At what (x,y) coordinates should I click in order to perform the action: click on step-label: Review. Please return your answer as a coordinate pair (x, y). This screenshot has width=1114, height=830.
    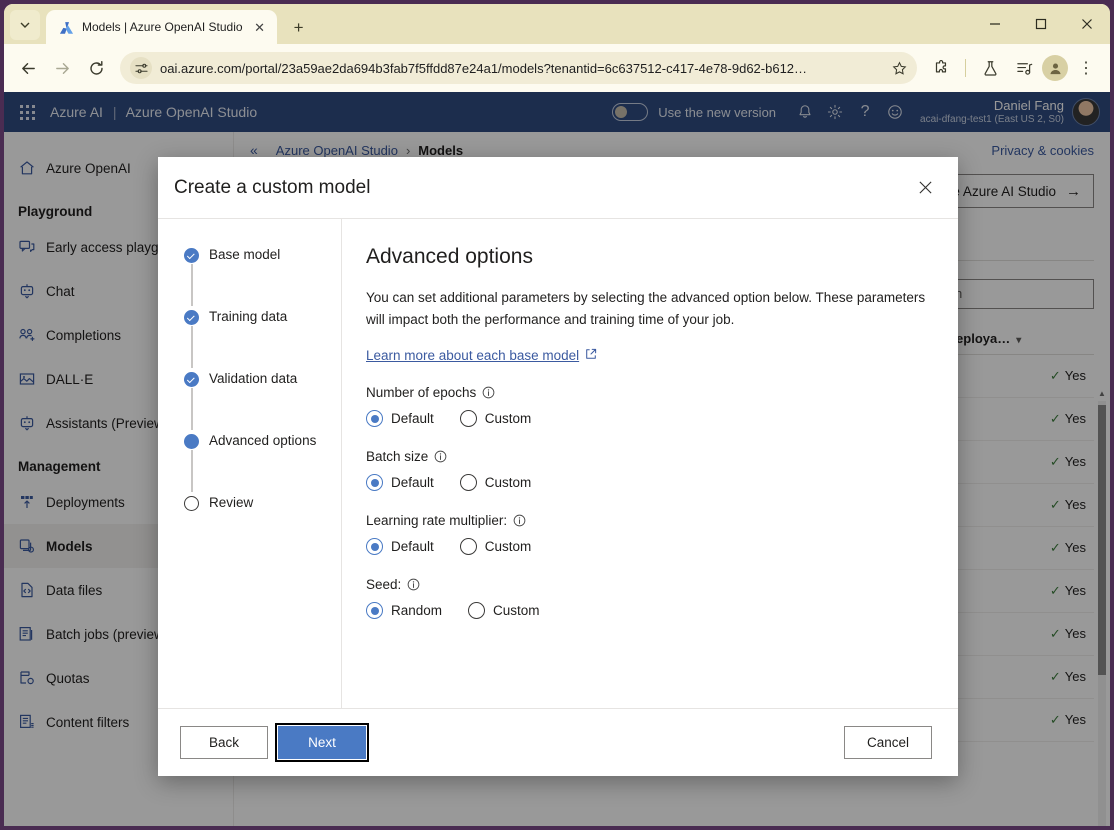
    Looking at the image, I should click on (231, 502).